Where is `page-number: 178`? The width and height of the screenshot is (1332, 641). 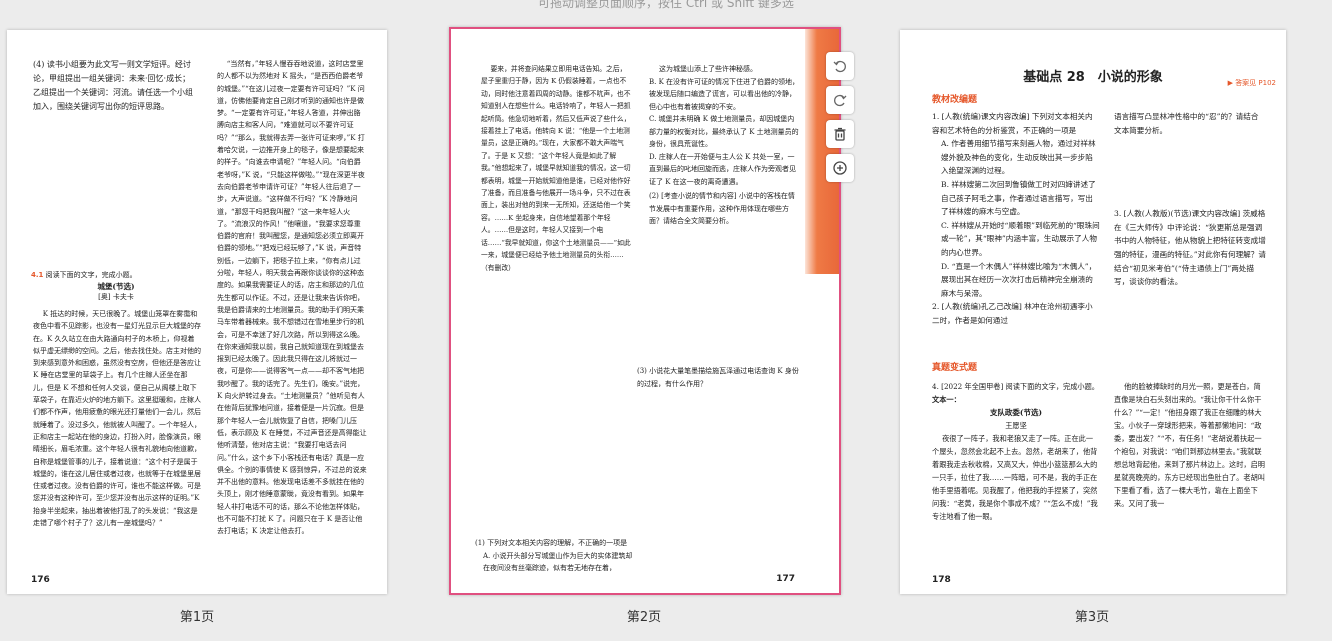
page-number: 178 is located at coordinates (941, 580).